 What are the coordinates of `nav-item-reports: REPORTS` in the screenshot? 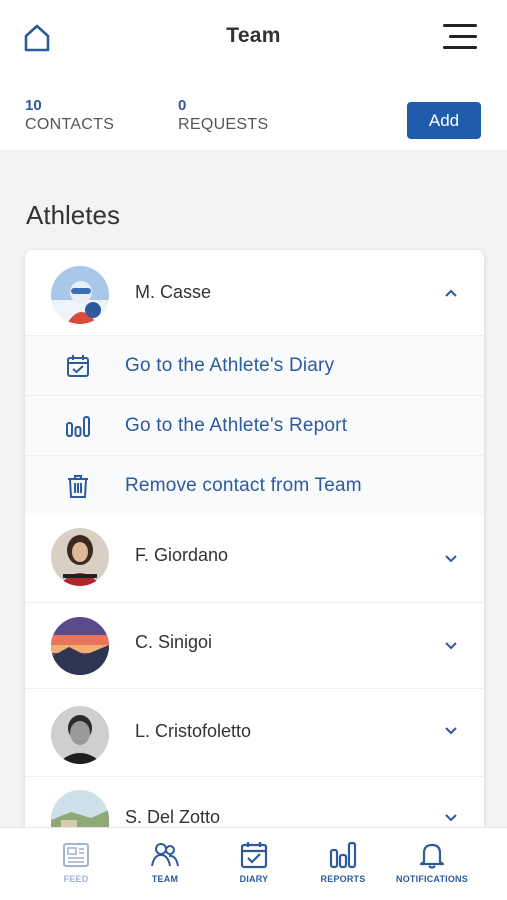 It's located at (343, 864).